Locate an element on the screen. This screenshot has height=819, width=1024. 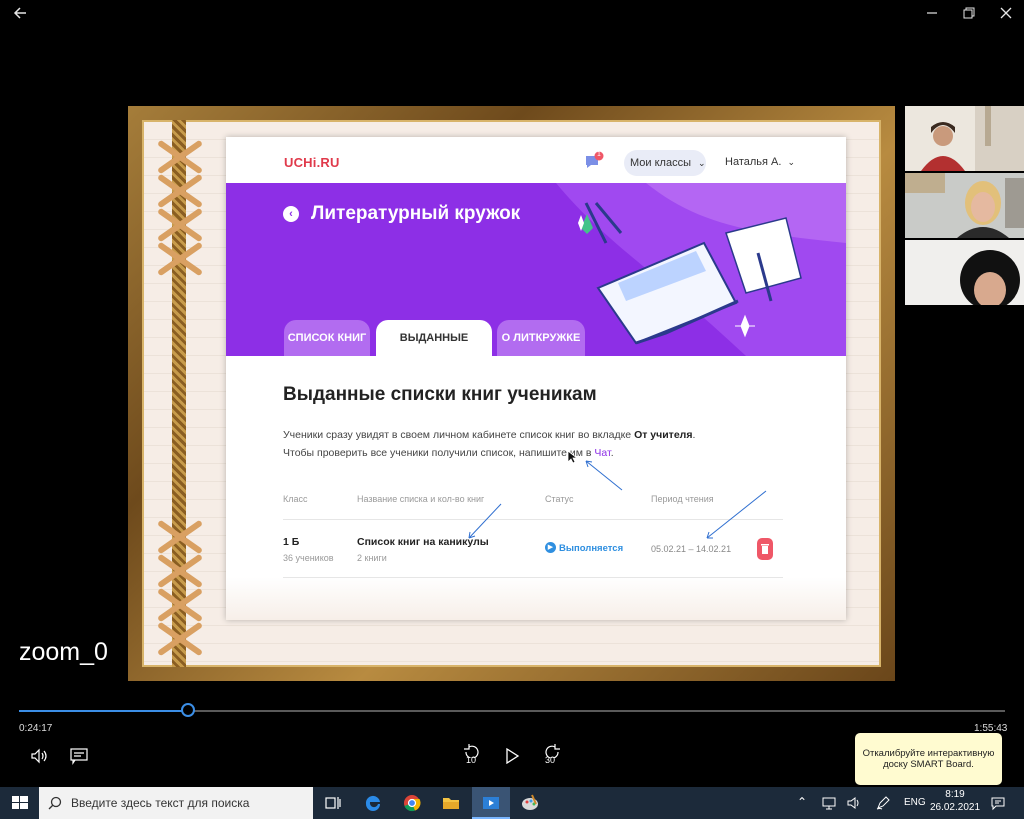
search-icon is located at coordinates (55, 803).